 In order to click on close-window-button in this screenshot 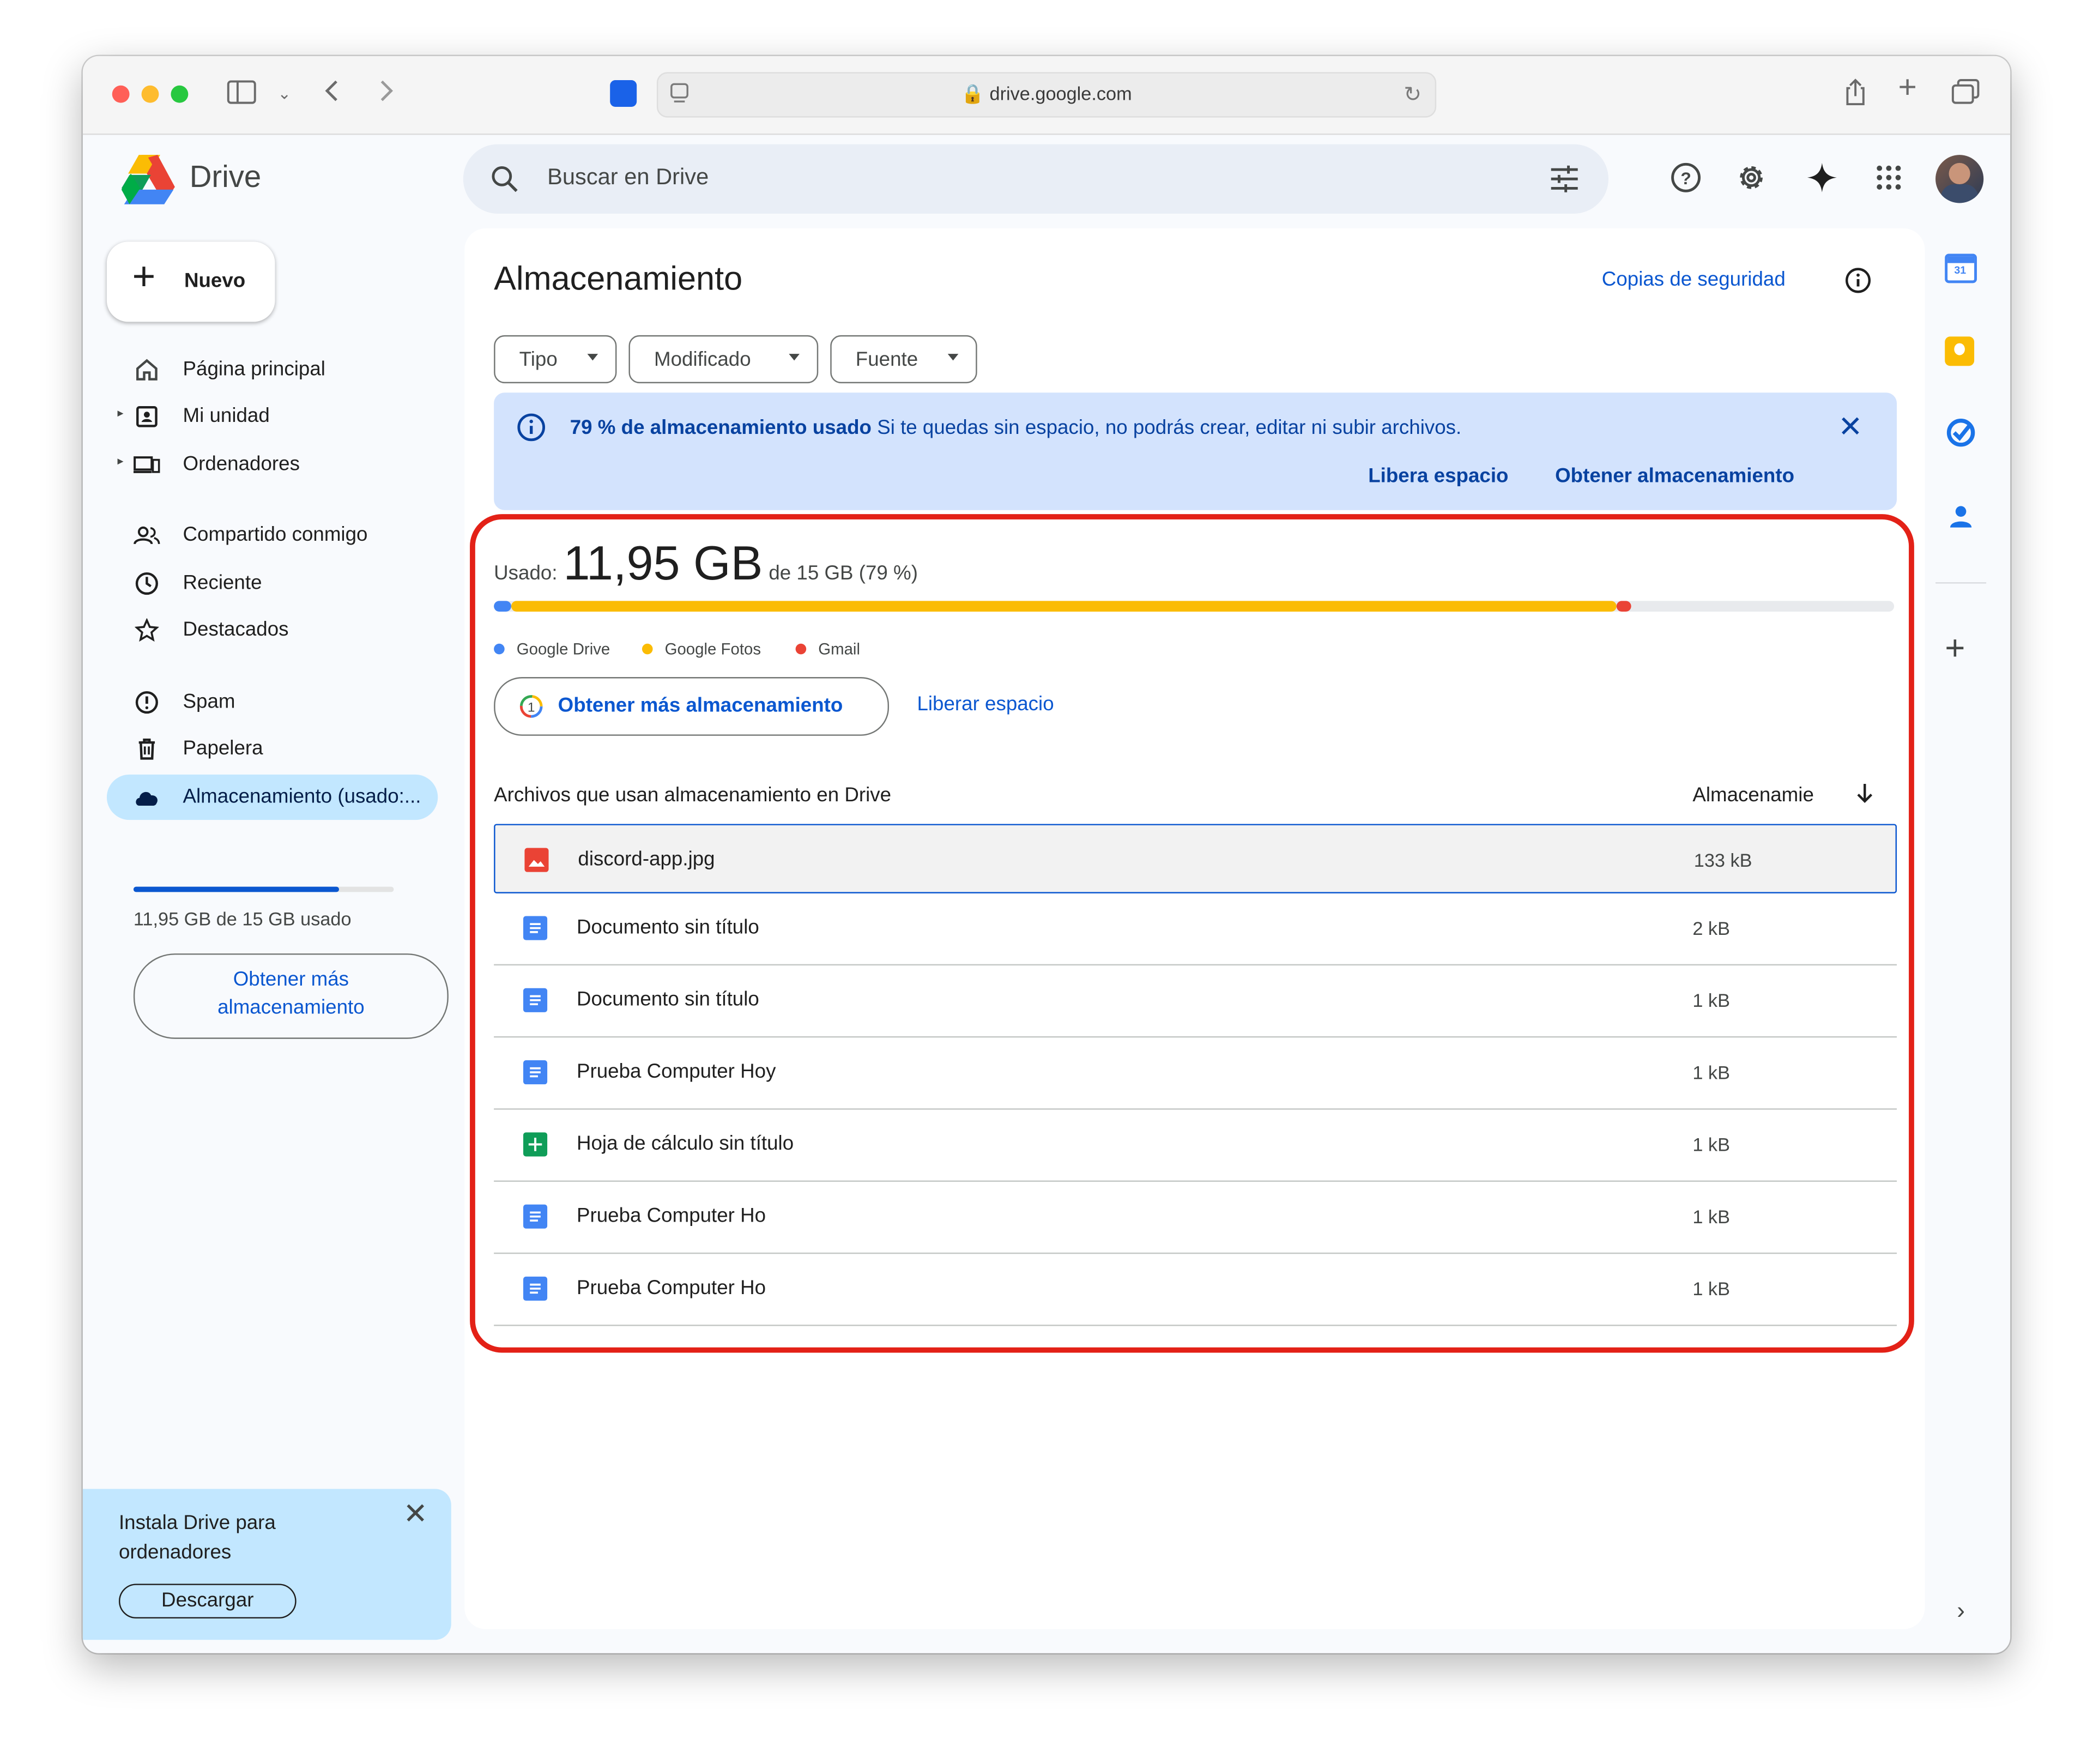, I will do `click(121, 94)`.